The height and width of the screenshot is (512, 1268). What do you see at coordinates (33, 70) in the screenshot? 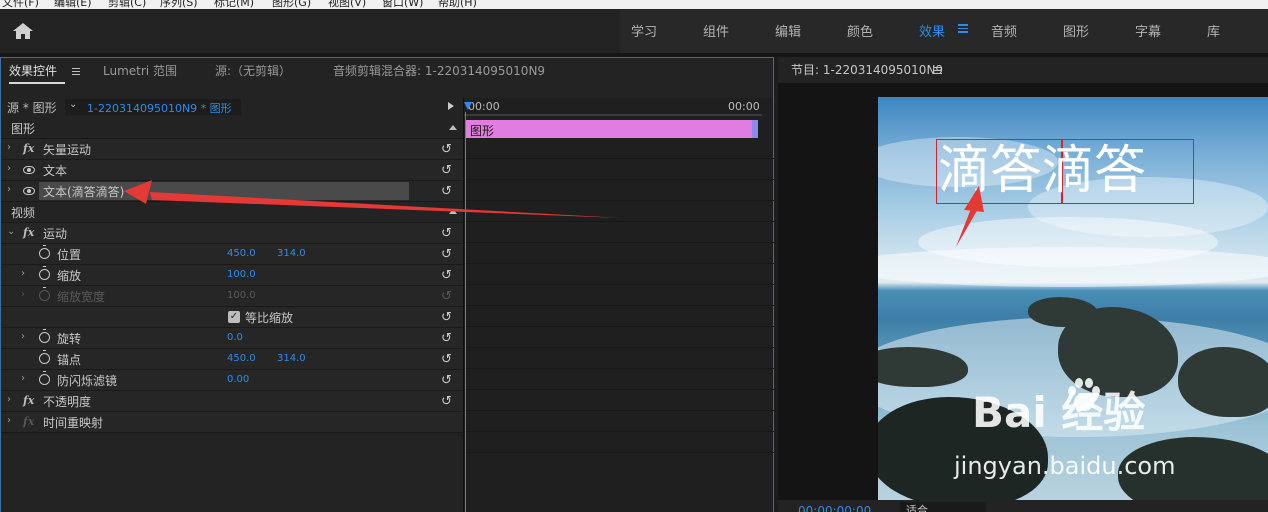
I see `tab-effect-controls: 效果控件` at bounding box center [33, 70].